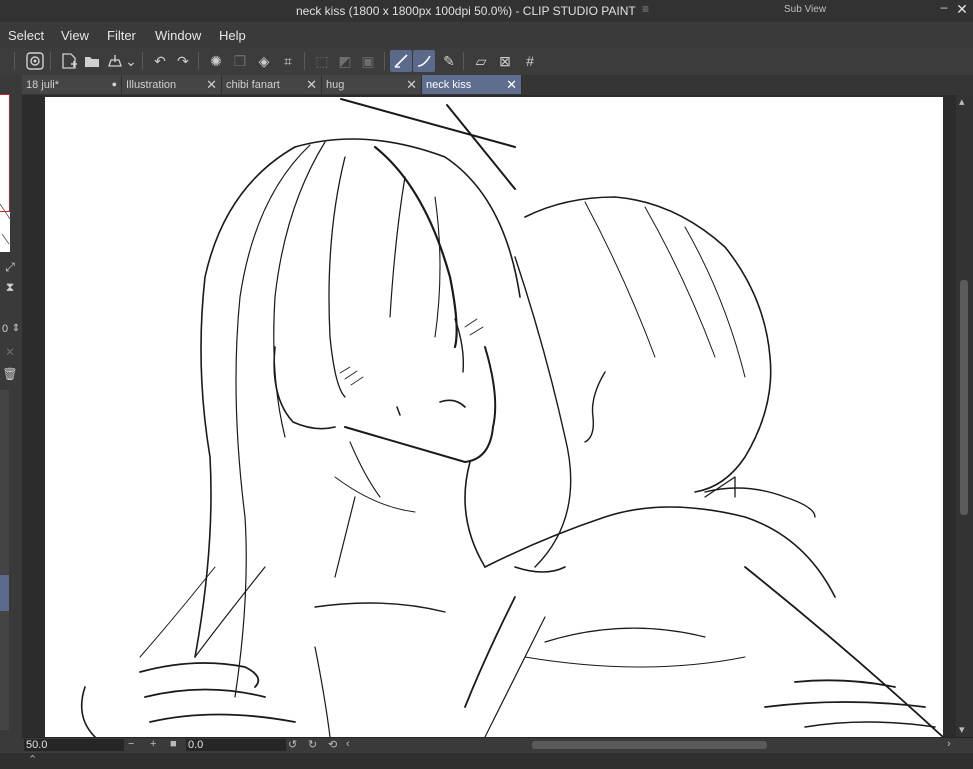 The height and width of the screenshot is (769, 973). I want to click on layer-list, so click(4, 560).